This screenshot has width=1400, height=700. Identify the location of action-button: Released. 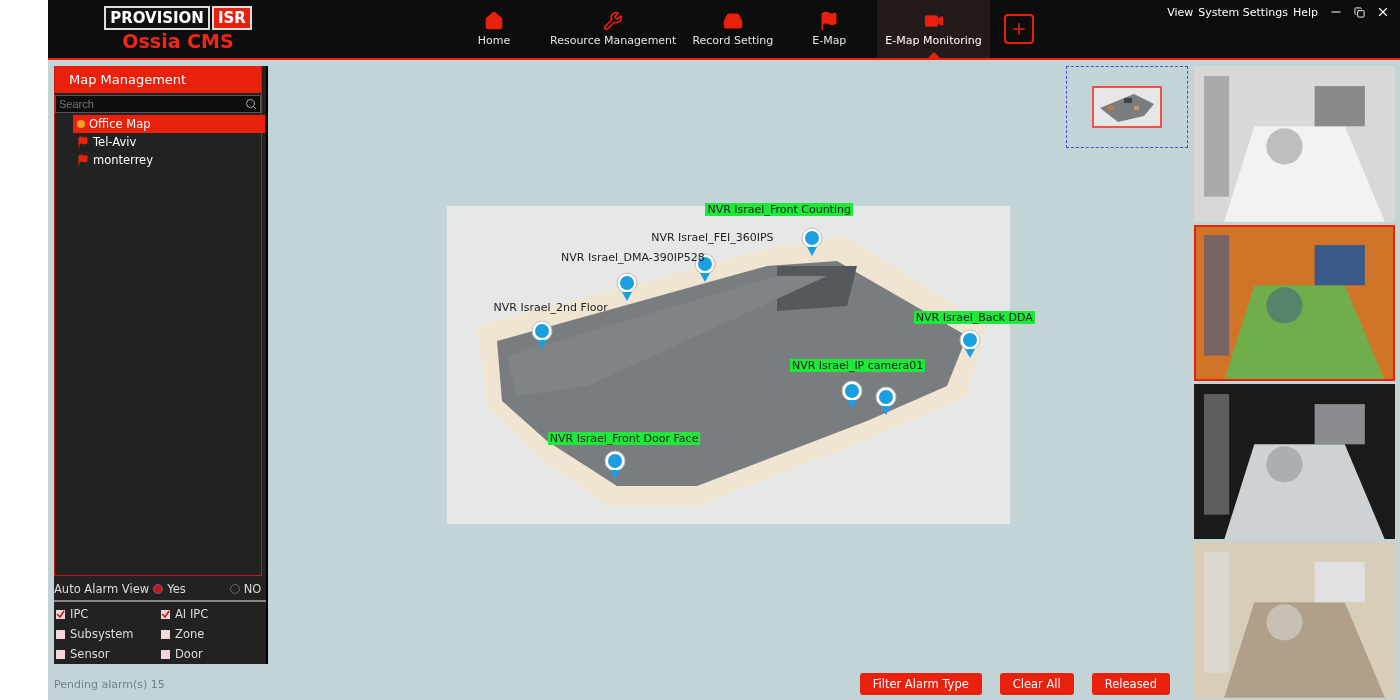
(1130, 684).